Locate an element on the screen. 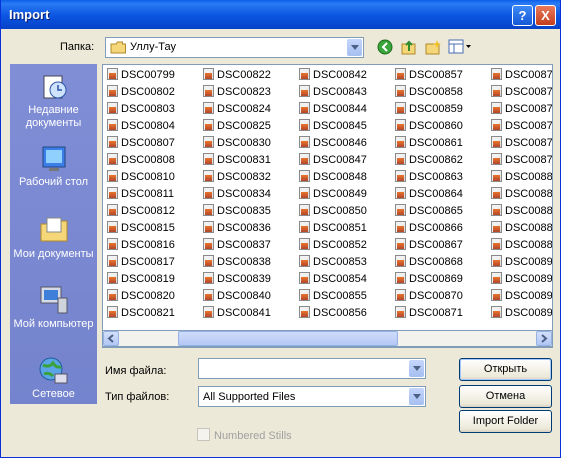 Image resolution: width=561 pixels, height=458 pixels. scroll-right-icon is located at coordinates (544, 338).